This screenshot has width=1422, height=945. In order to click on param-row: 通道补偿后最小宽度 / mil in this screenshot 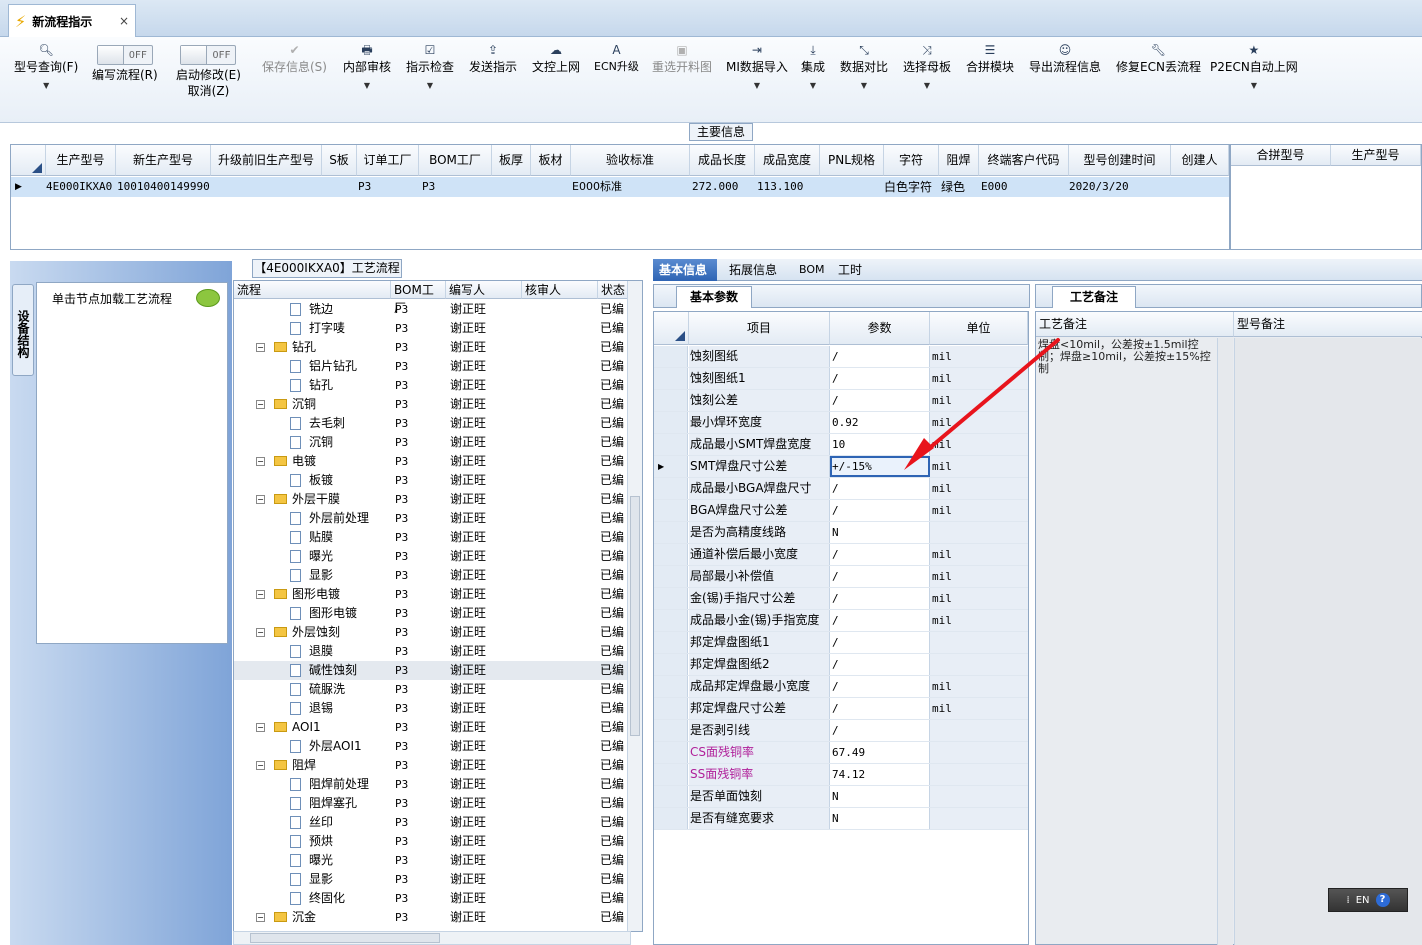, I will do `click(841, 555)`.